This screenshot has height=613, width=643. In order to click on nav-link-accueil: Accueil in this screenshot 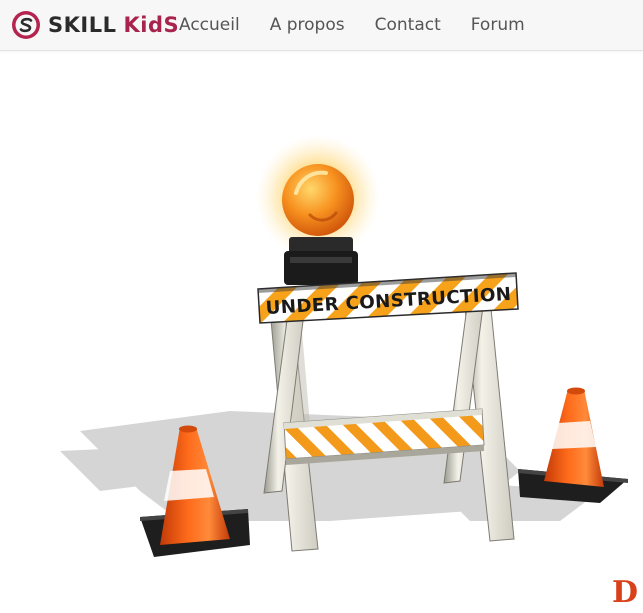, I will do `click(209, 25)`.